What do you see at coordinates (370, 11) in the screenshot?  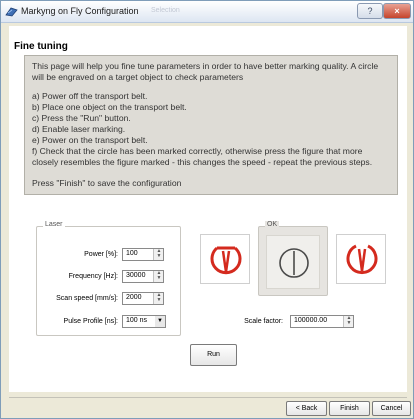 I see `help-button: ?` at bounding box center [370, 11].